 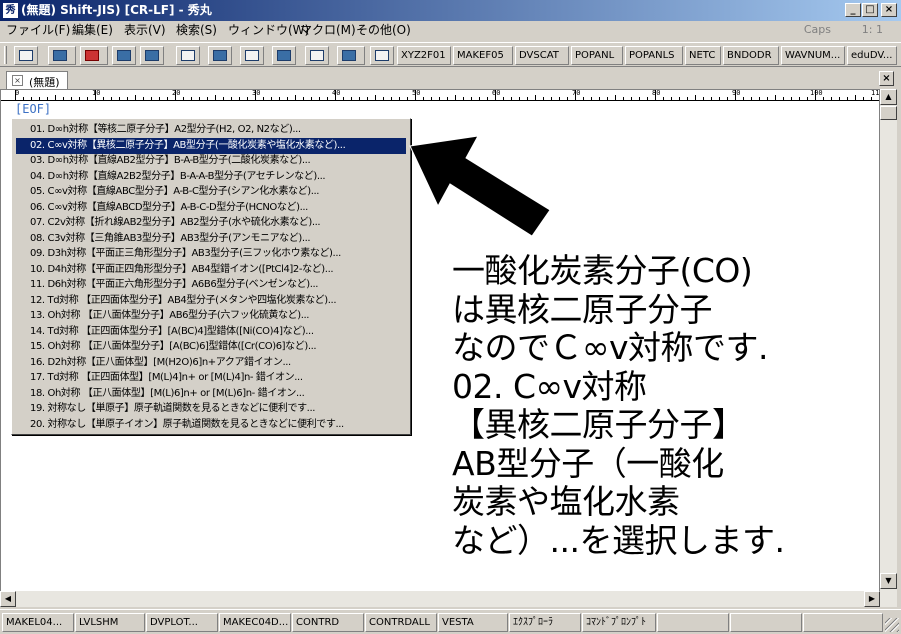 I want to click on menu-window: ウィンドウ(W), so click(x=268, y=30).